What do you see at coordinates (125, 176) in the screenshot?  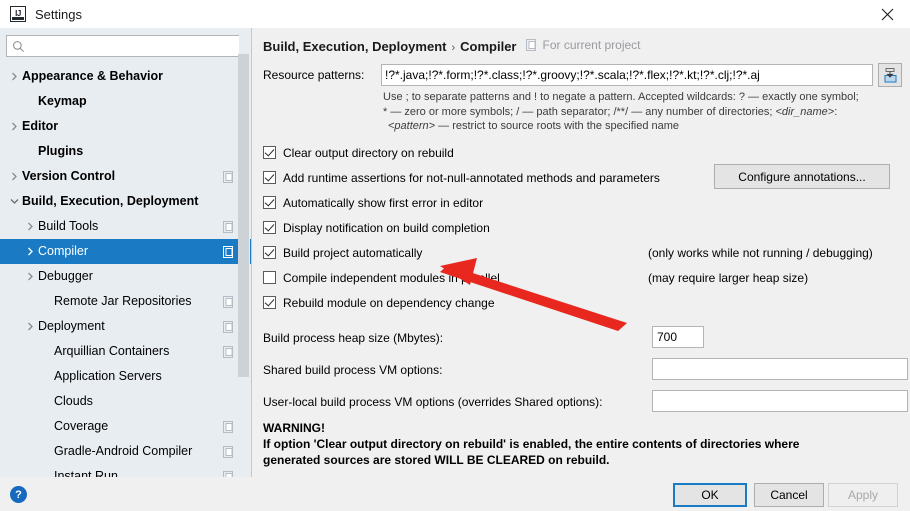 I see `sidebar-item-version-control: Version Control` at bounding box center [125, 176].